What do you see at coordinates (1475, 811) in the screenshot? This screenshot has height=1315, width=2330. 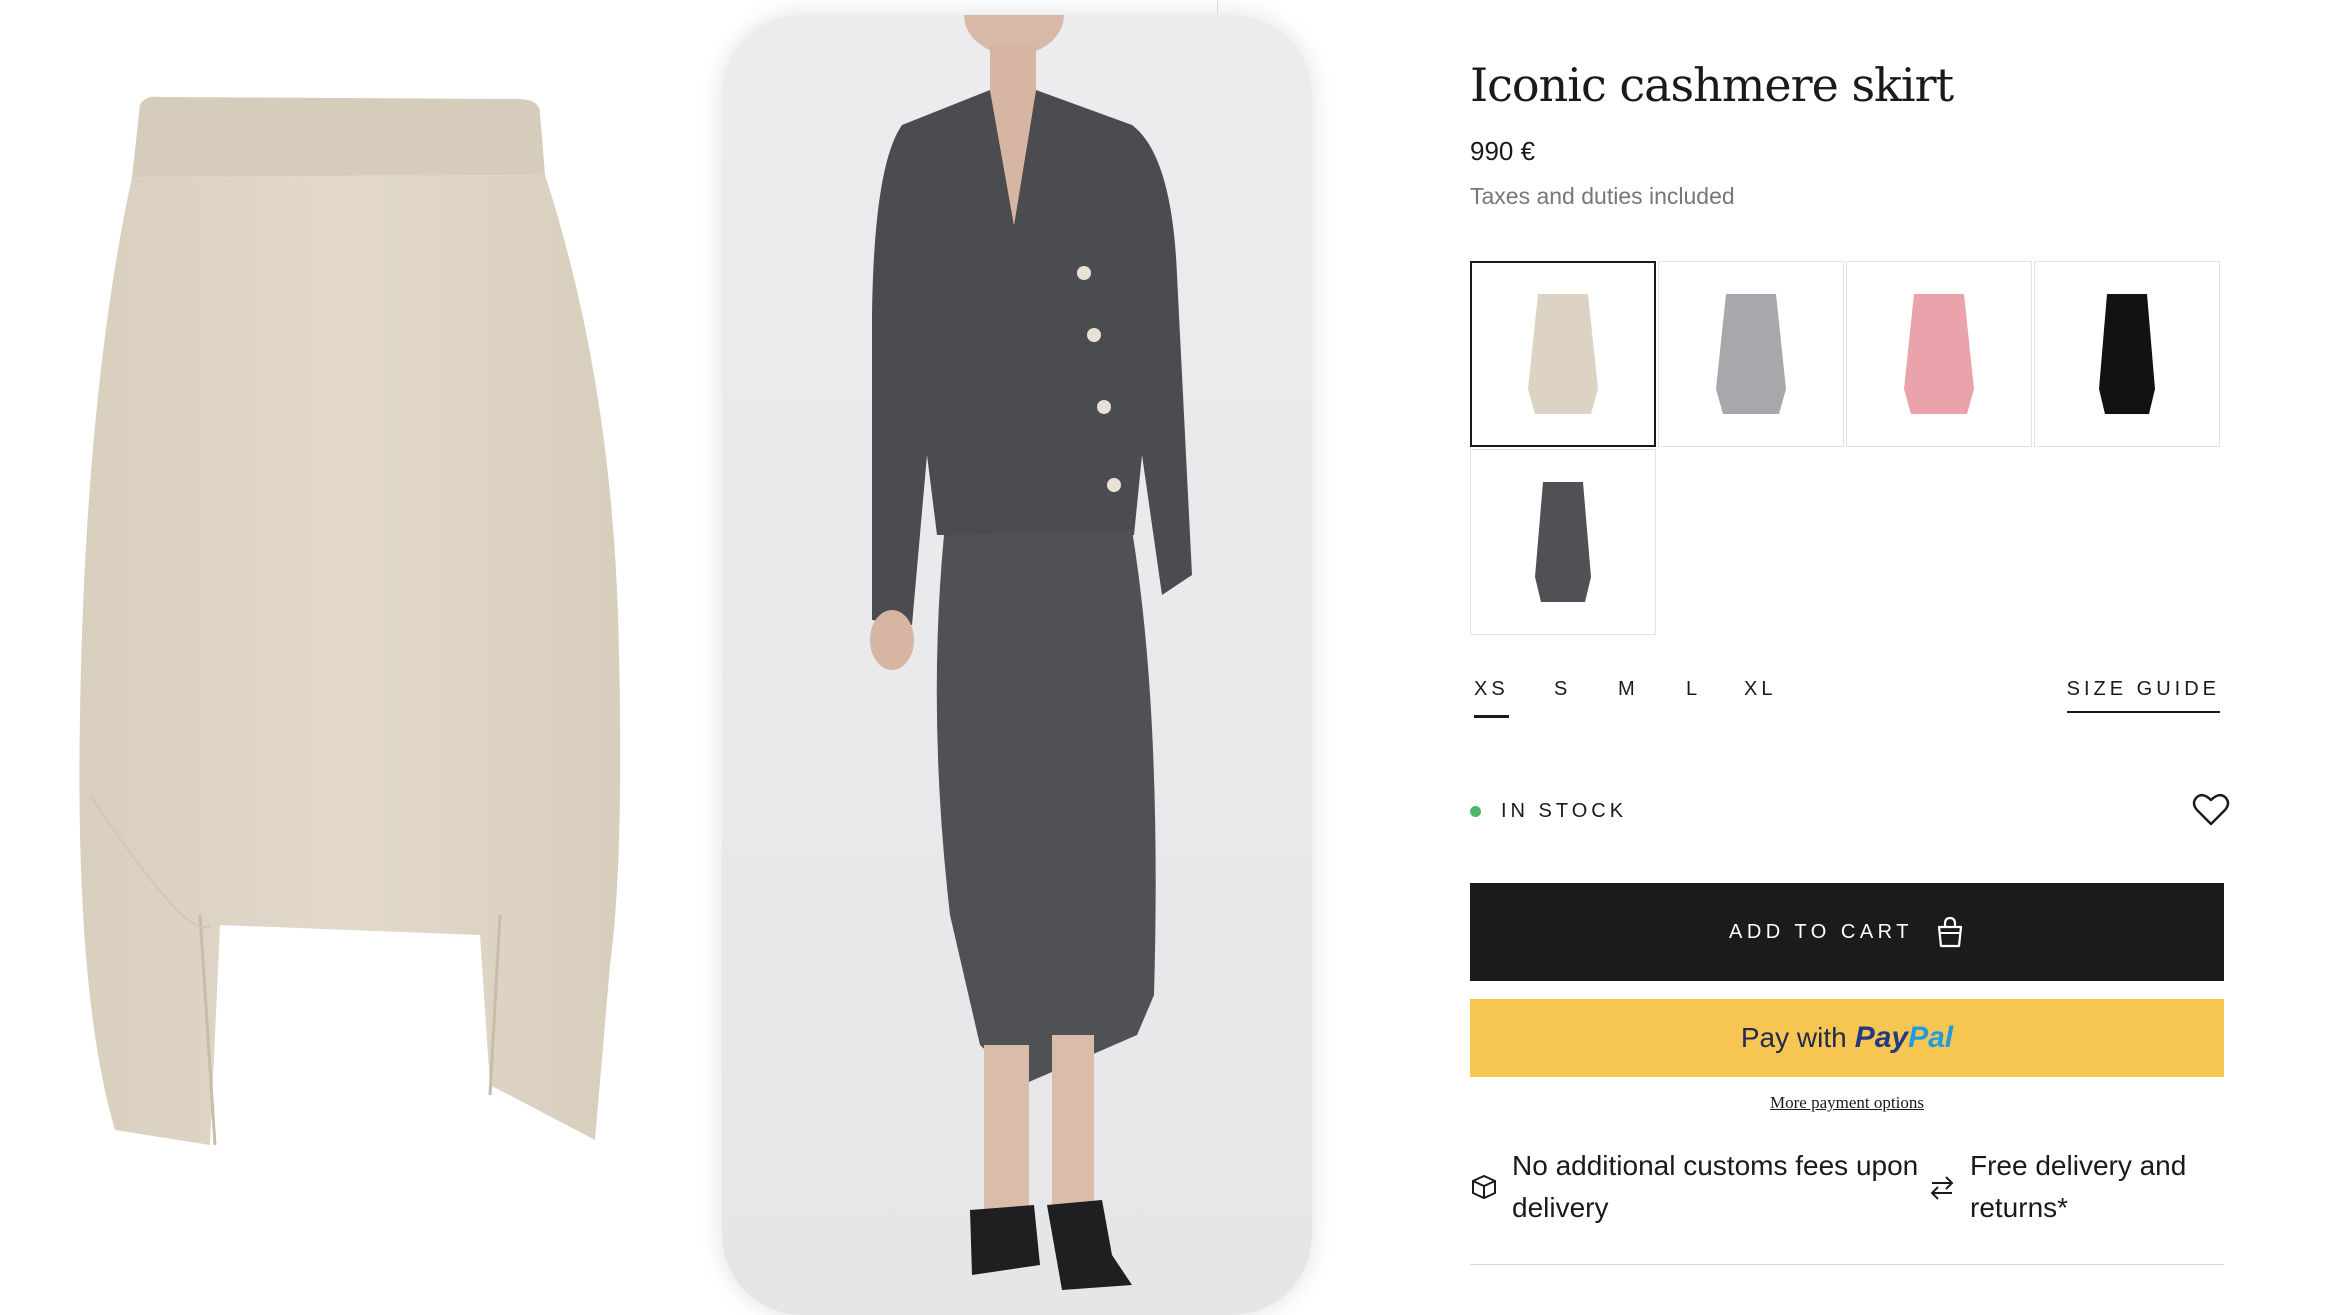 I see `stock-indicator-dot` at bounding box center [1475, 811].